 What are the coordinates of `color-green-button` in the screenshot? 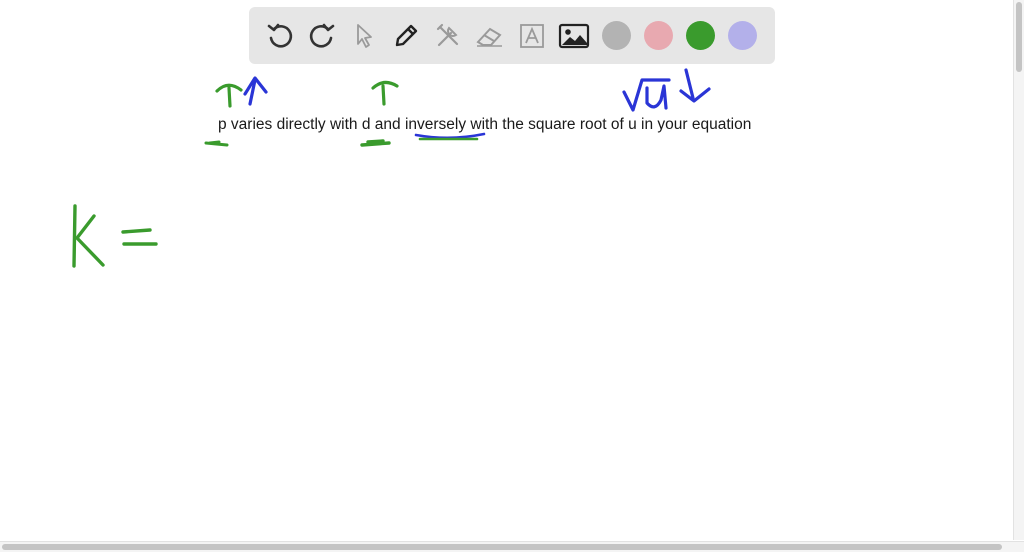 It's located at (700, 36).